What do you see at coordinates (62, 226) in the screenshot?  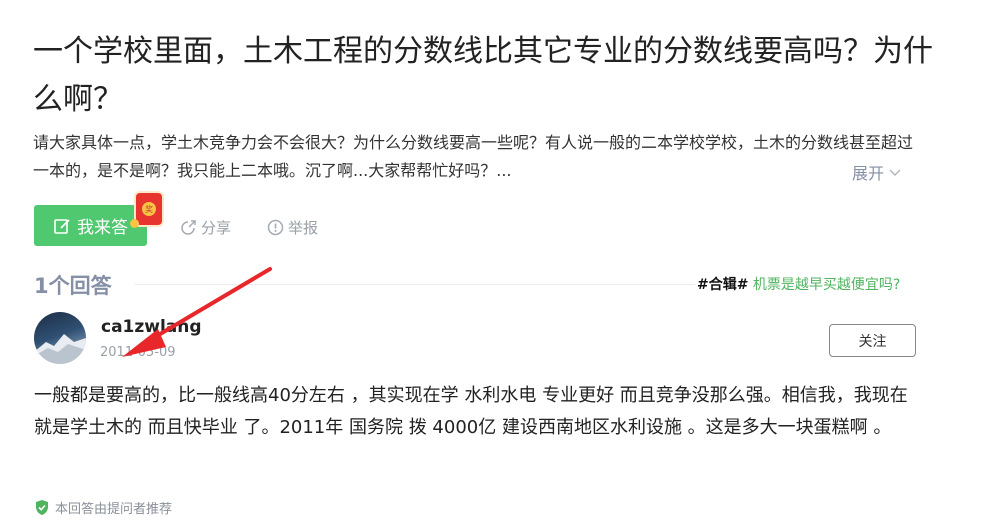 I see `edit-icon` at bounding box center [62, 226].